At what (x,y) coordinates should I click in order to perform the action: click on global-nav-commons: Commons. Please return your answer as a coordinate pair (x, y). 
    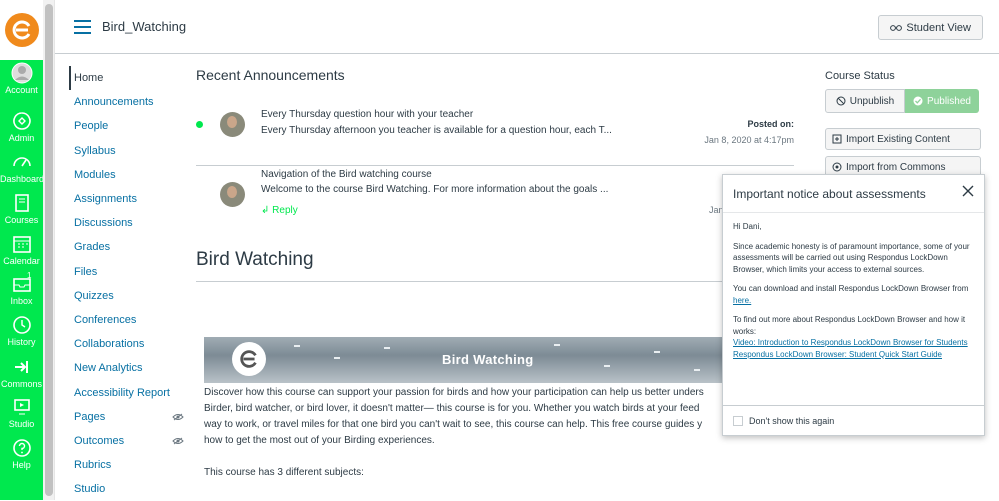
    Looking at the image, I should click on (21, 372).